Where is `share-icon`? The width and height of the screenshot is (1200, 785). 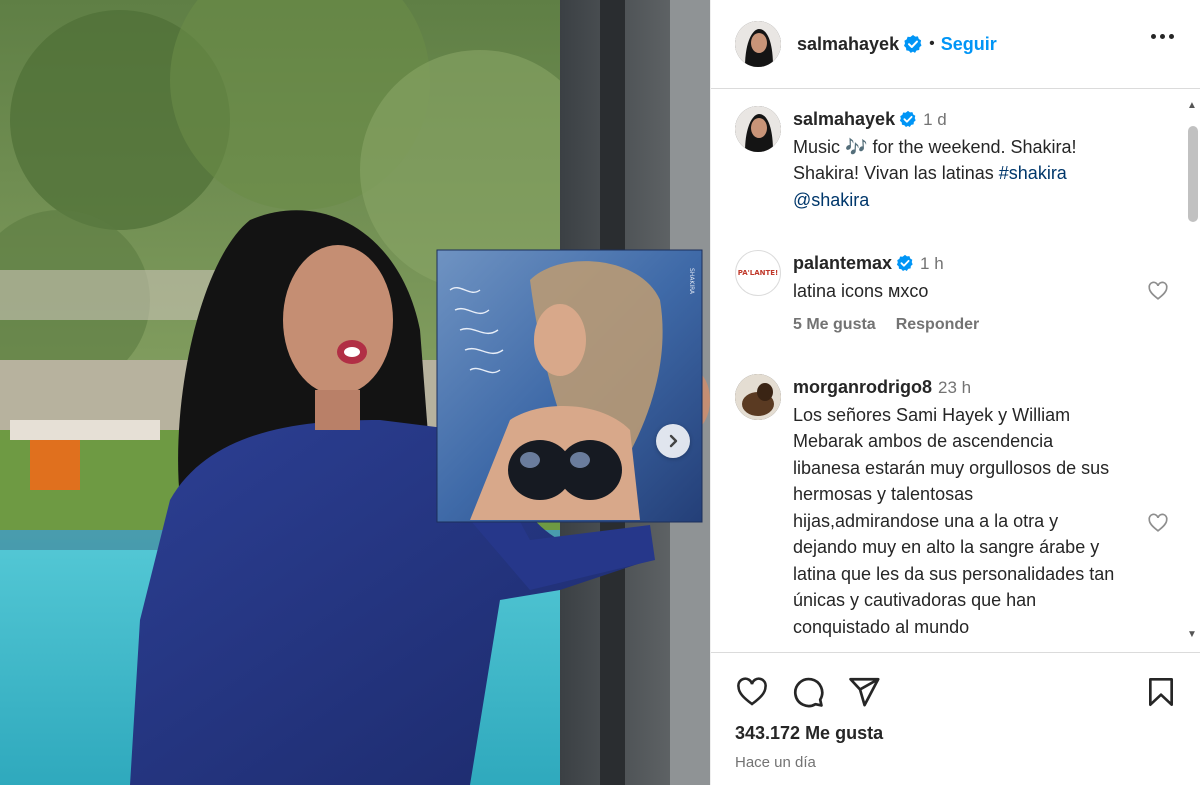
share-icon is located at coordinates (864, 692).